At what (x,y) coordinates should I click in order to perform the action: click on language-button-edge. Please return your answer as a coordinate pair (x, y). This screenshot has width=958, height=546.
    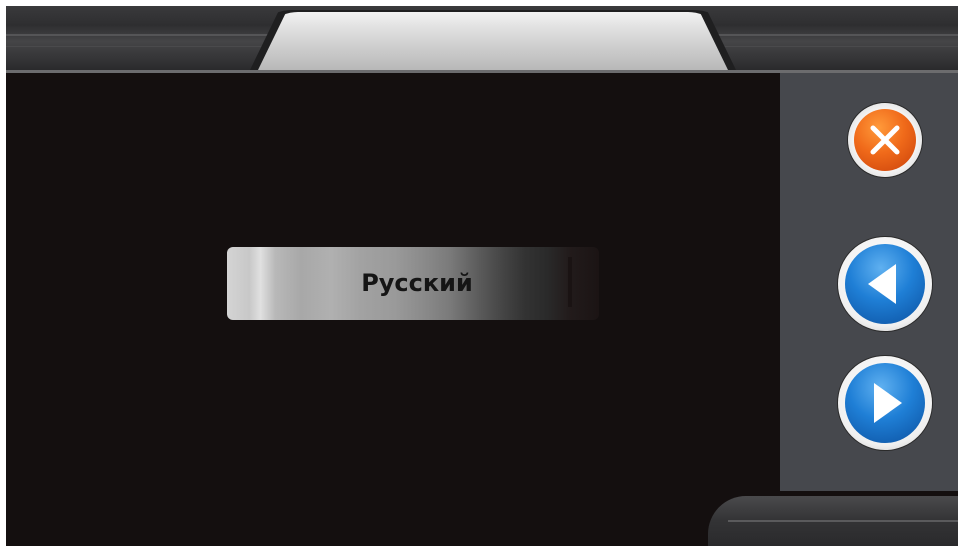
    Looking at the image, I should click on (570, 282).